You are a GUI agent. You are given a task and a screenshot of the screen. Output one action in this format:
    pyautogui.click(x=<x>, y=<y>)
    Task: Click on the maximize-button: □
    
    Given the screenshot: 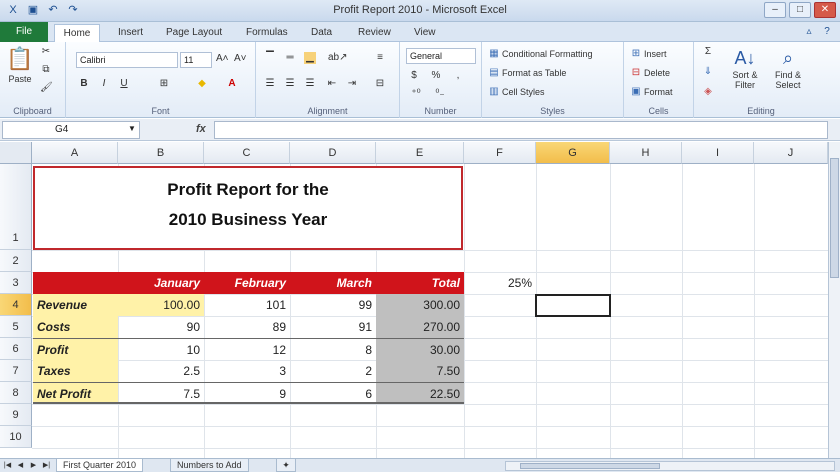 What is the action you would take?
    pyautogui.click(x=800, y=10)
    